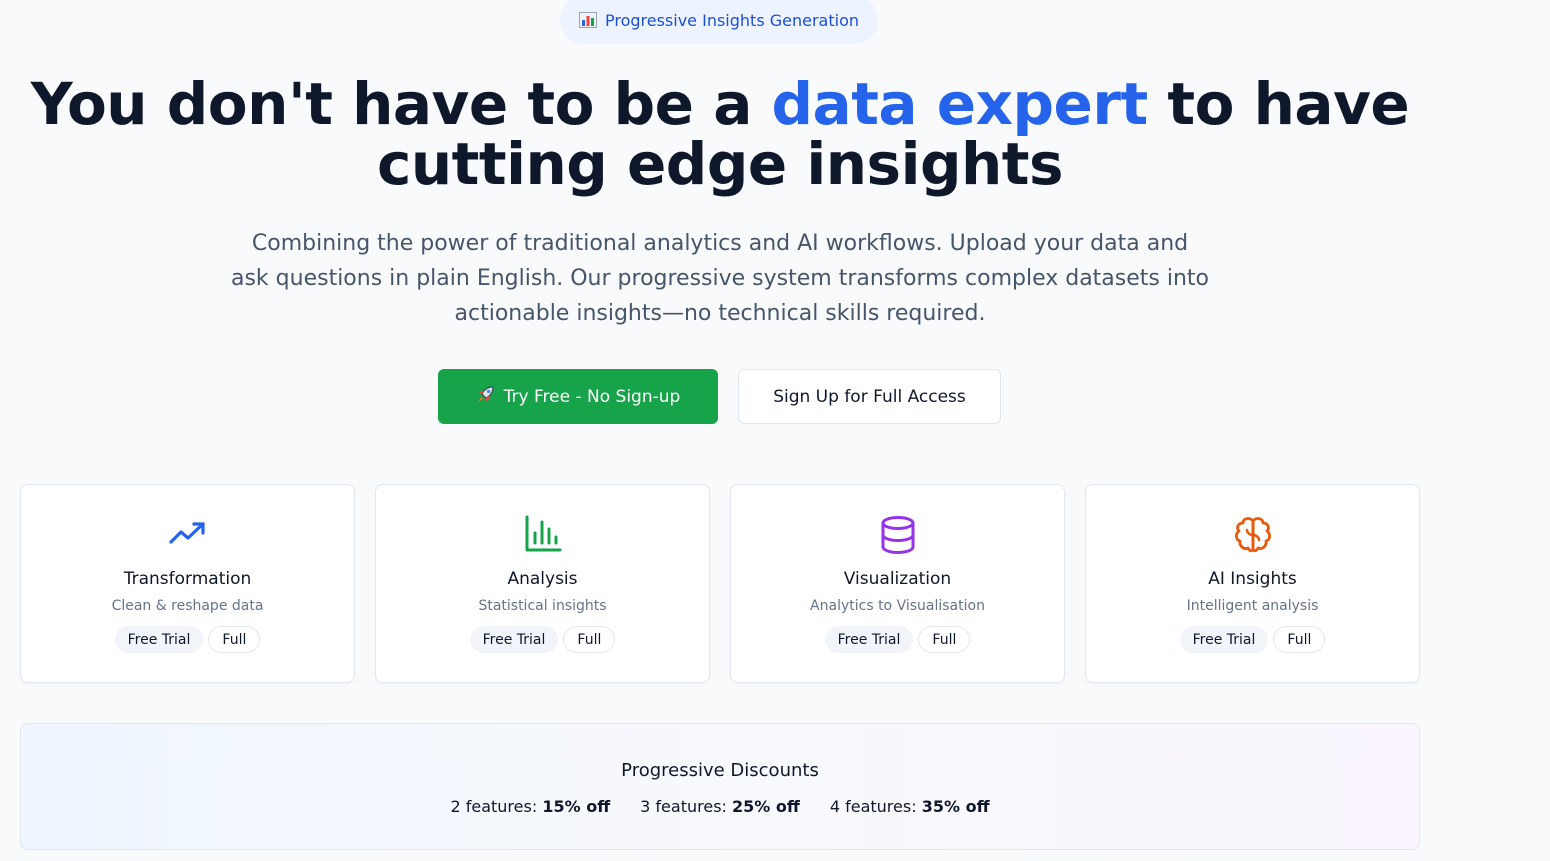  What do you see at coordinates (576, 806) in the screenshot?
I see `tier-value: 15% off` at bounding box center [576, 806].